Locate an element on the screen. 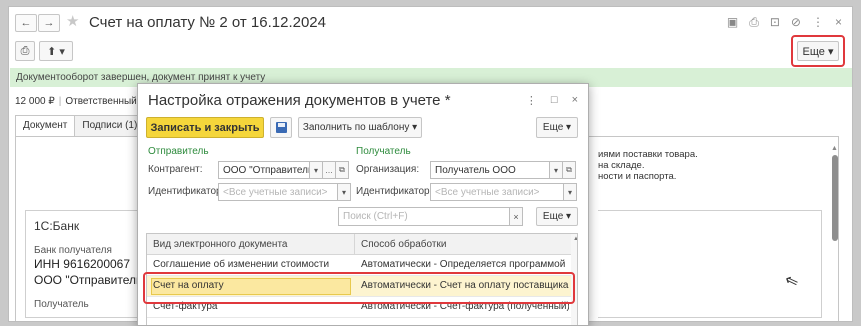 The image size is (861, 326). organization-field: Получатель ООО is located at coordinates (490, 170).